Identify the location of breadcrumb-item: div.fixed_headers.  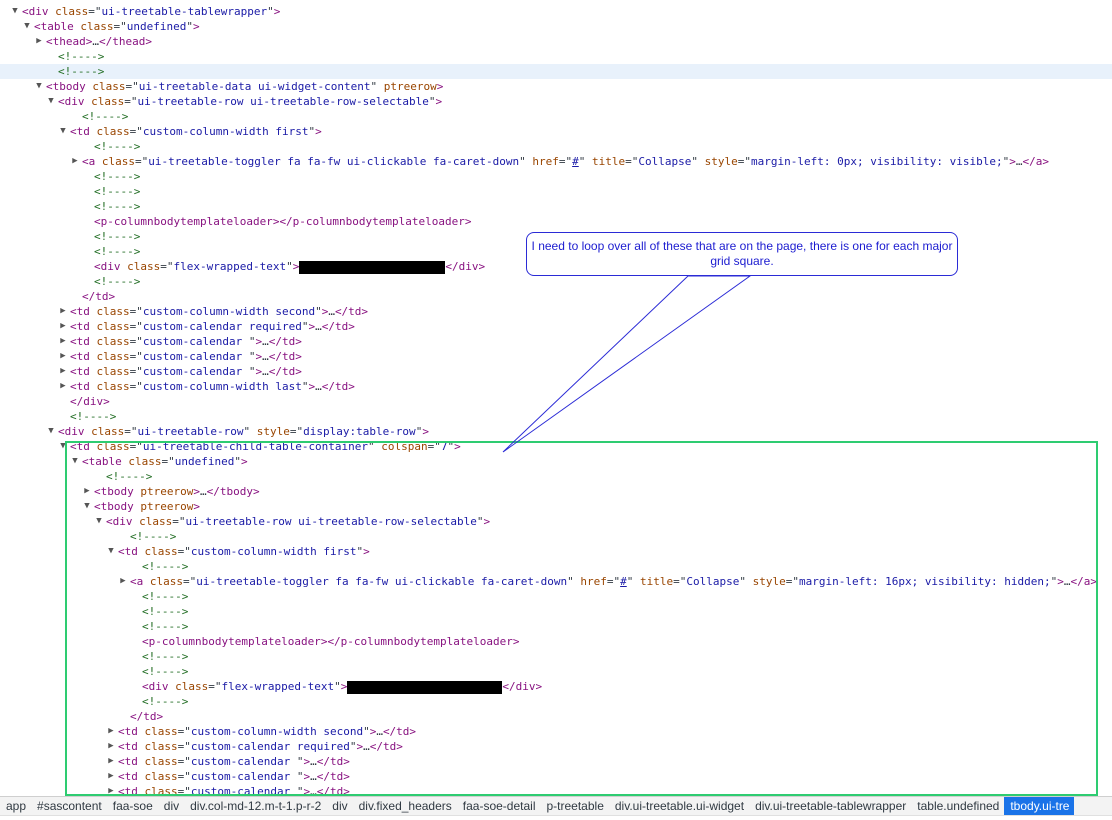
(405, 806).